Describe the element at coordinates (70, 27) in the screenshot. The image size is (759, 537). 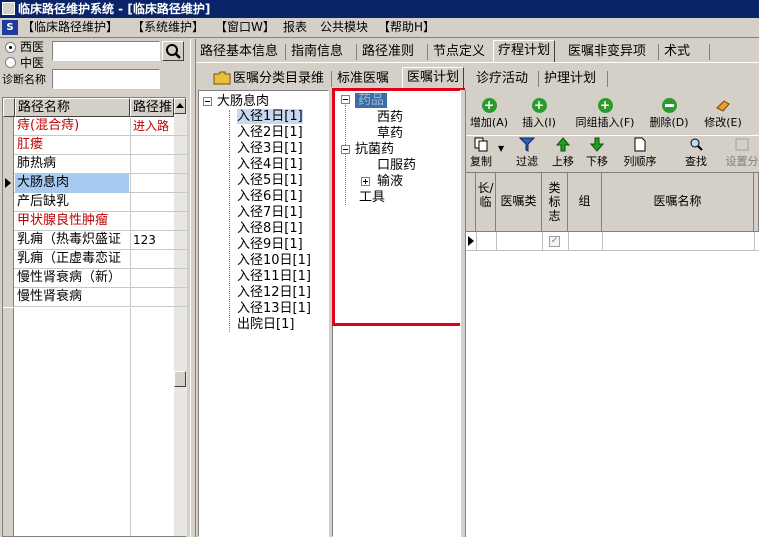
I see `menu-path-maintenance: 【临床路径维护】` at that location.